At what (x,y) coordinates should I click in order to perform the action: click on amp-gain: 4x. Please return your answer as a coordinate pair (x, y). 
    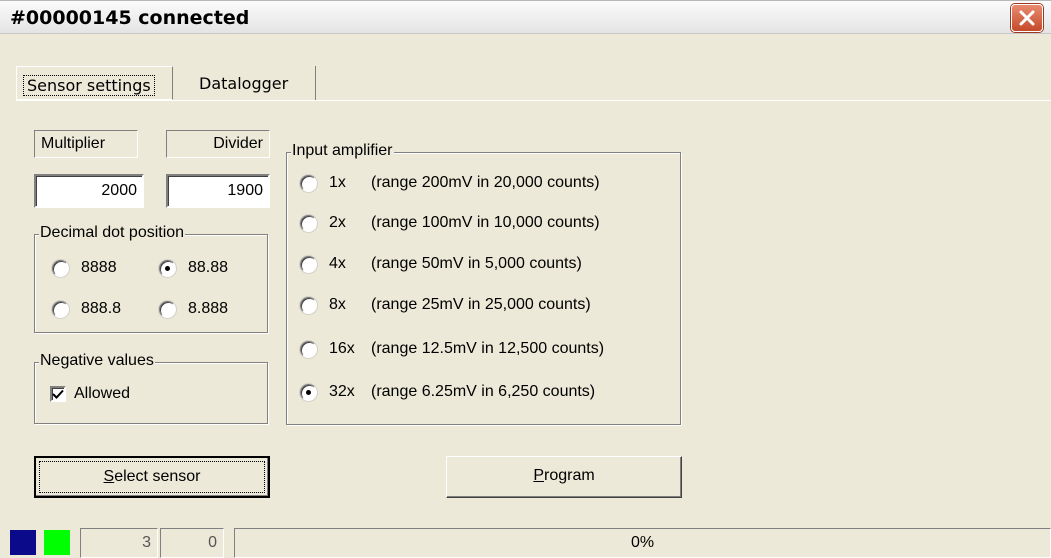
    Looking at the image, I should click on (337, 263).